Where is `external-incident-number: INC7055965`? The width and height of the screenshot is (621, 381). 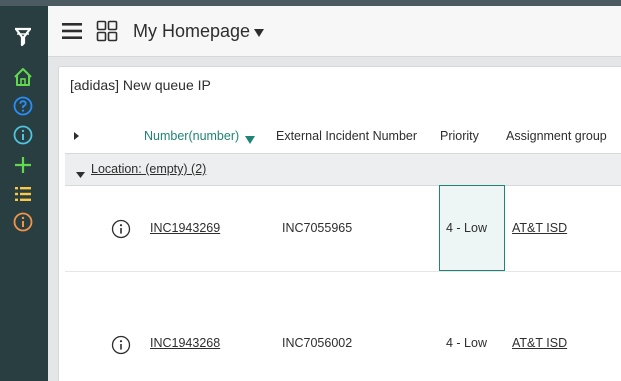 external-incident-number: INC7055965 is located at coordinates (317, 228).